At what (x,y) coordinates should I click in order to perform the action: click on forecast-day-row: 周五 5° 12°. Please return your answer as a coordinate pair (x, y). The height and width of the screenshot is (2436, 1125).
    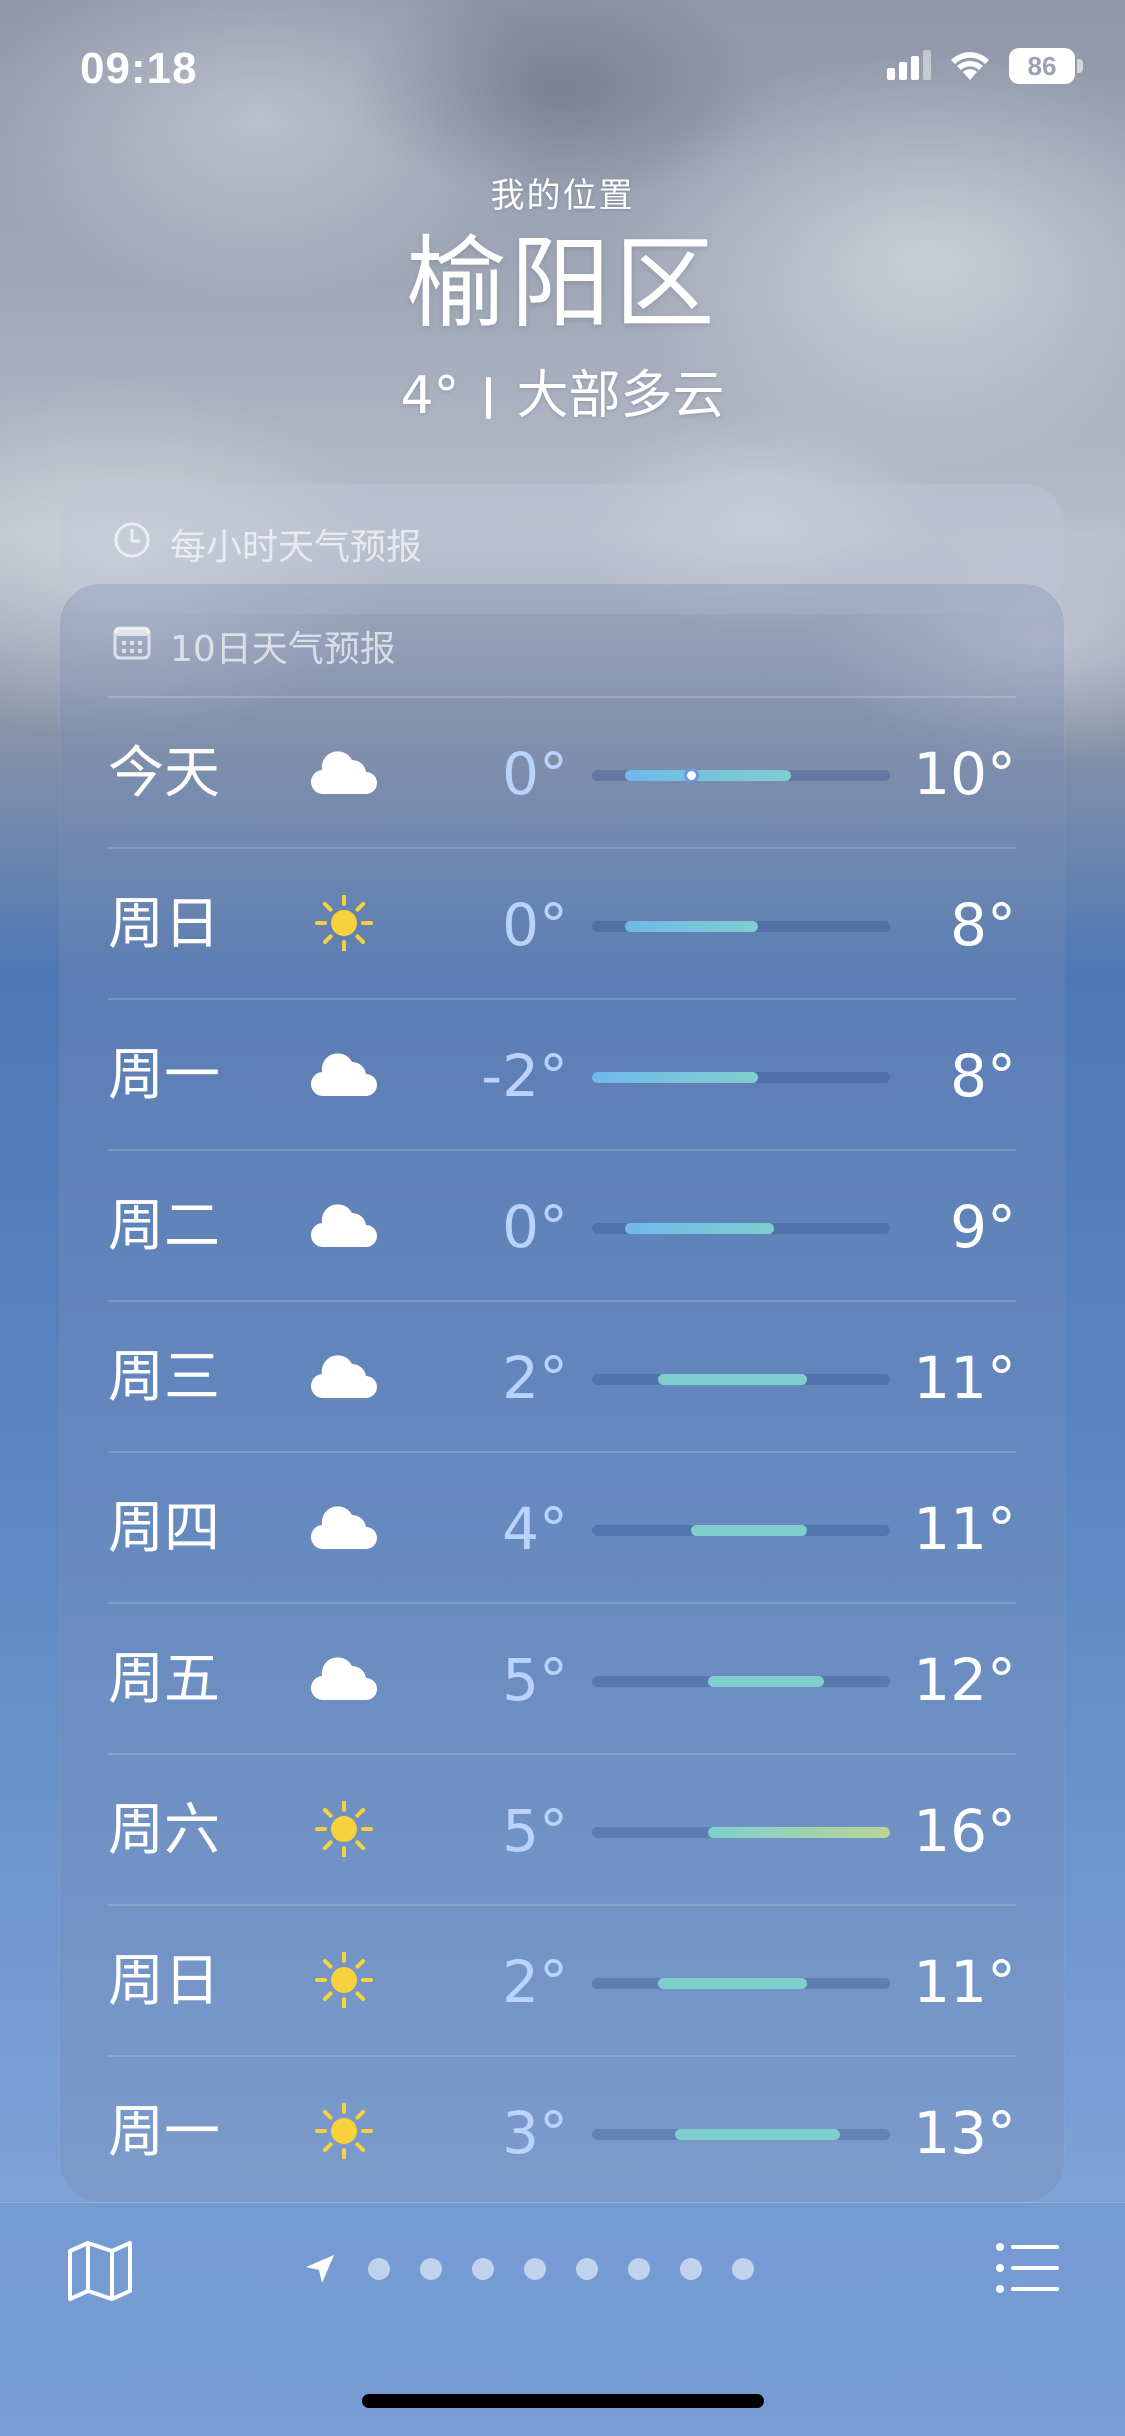
    Looking at the image, I should click on (562, 1679).